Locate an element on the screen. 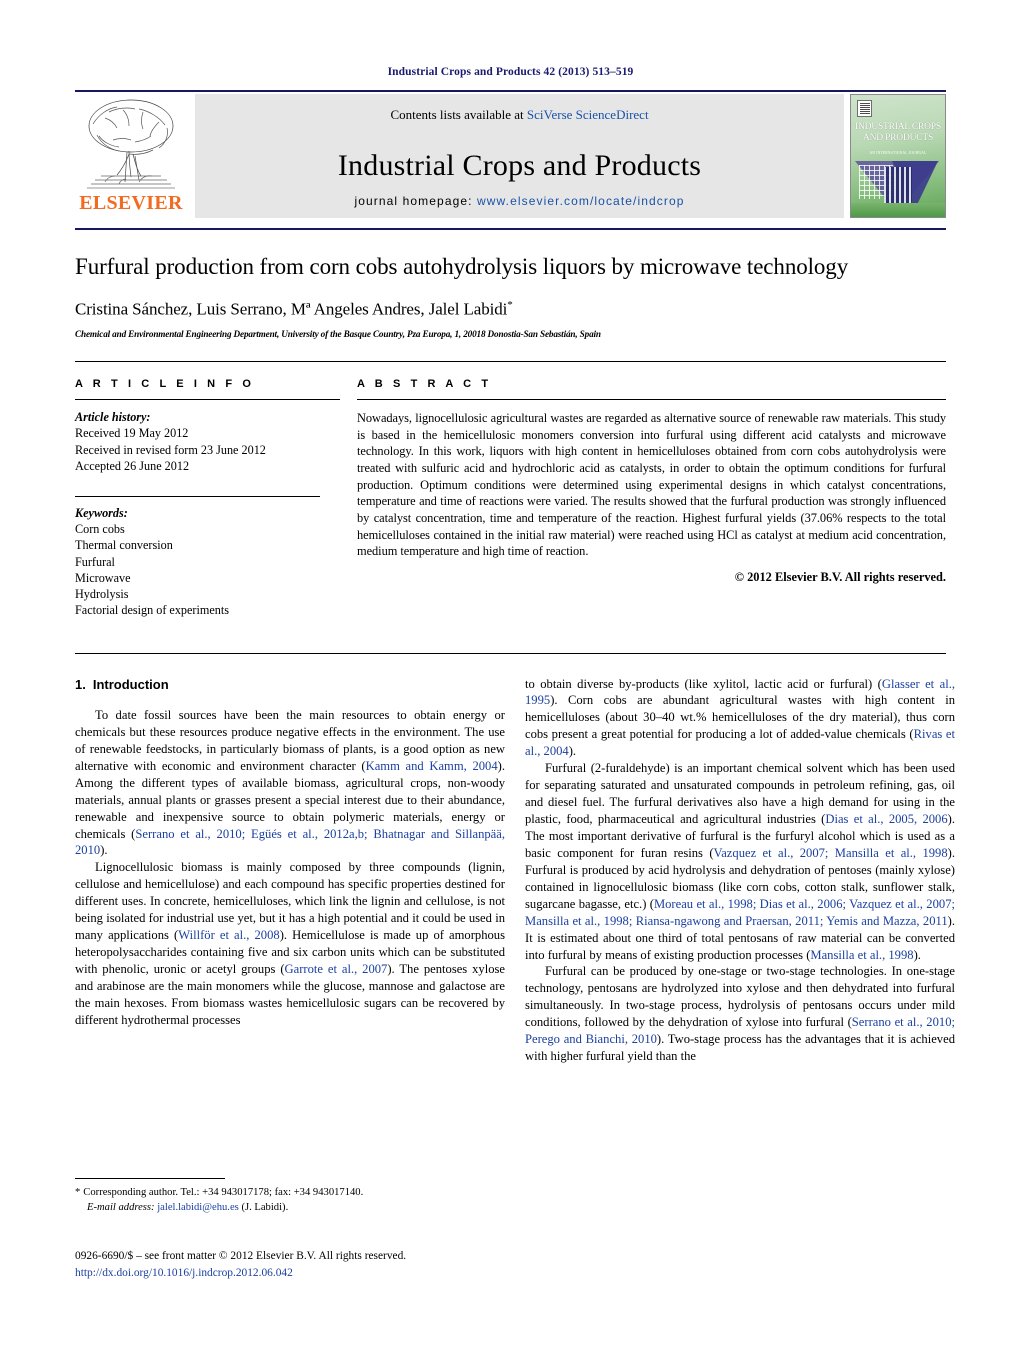 The width and height of the screenshot is (1021, 1351). email-owner: (J. Labidi). is located at coordinates (265, 1207).